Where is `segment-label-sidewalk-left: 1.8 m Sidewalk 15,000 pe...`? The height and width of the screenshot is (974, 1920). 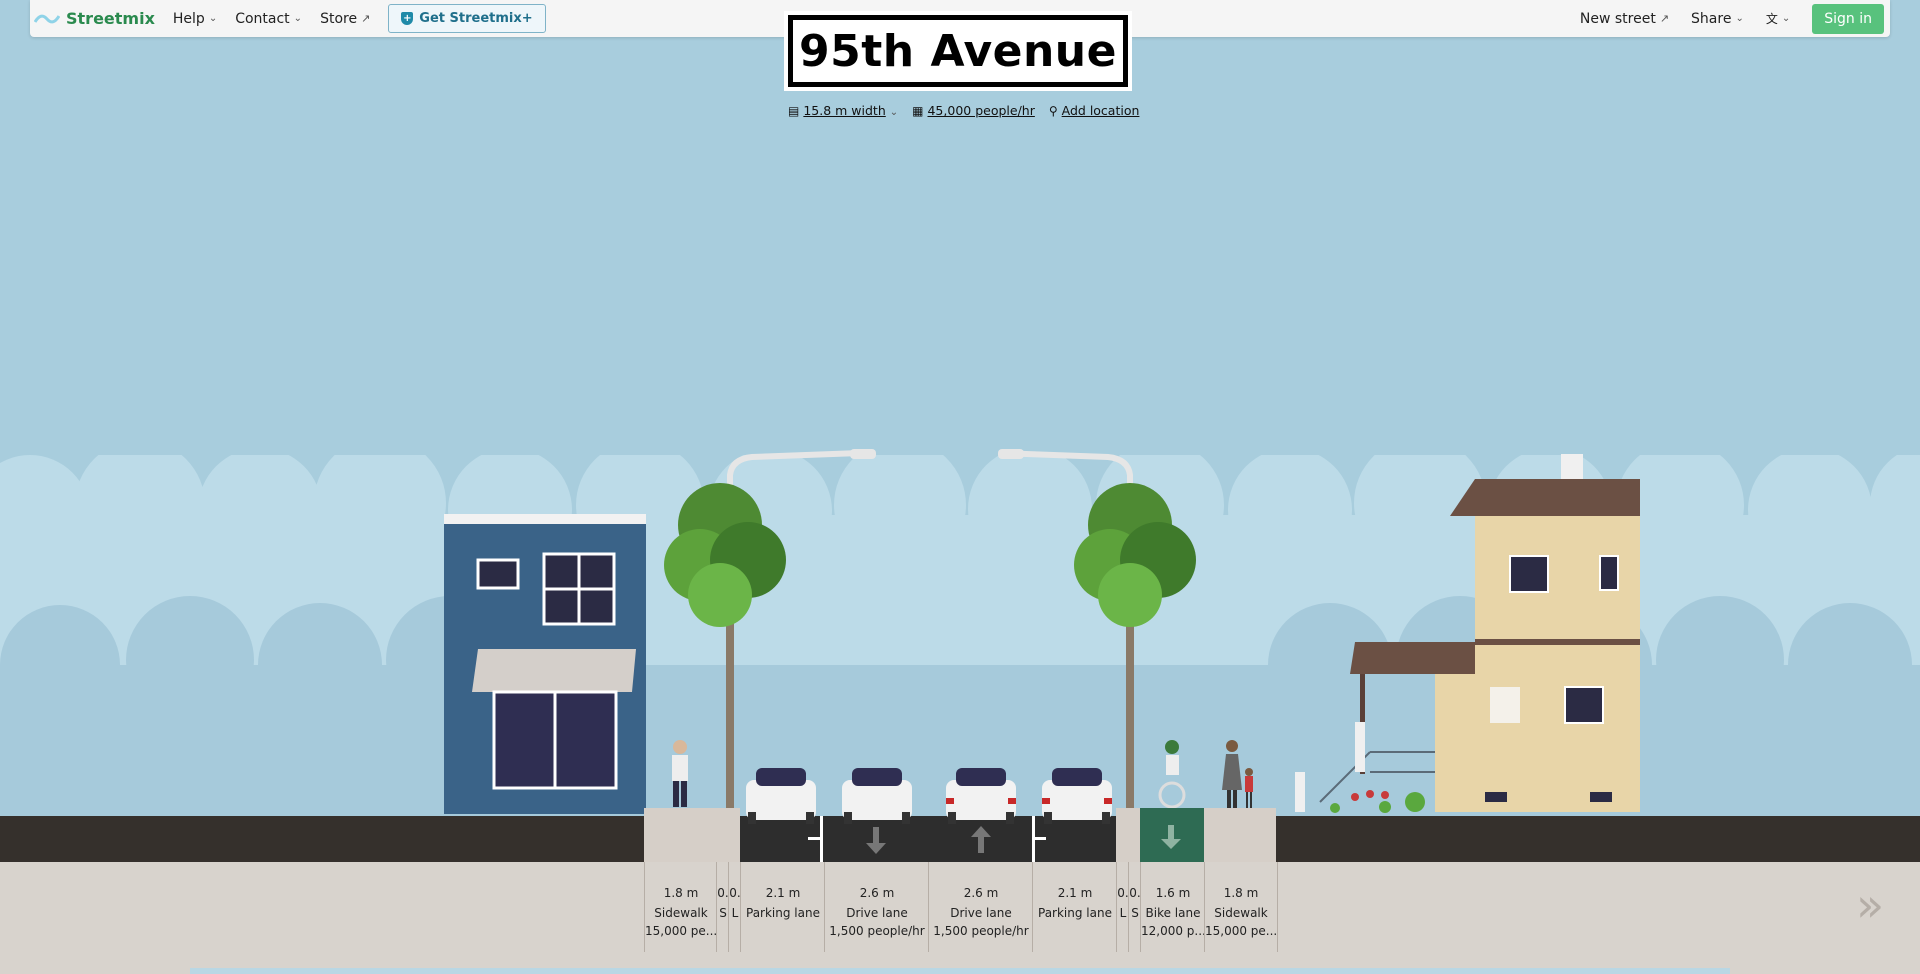 segment-label-sidewalk-left: 1.8 m Sidewalk 15,000 pe... is located at coordinates (680, 907).